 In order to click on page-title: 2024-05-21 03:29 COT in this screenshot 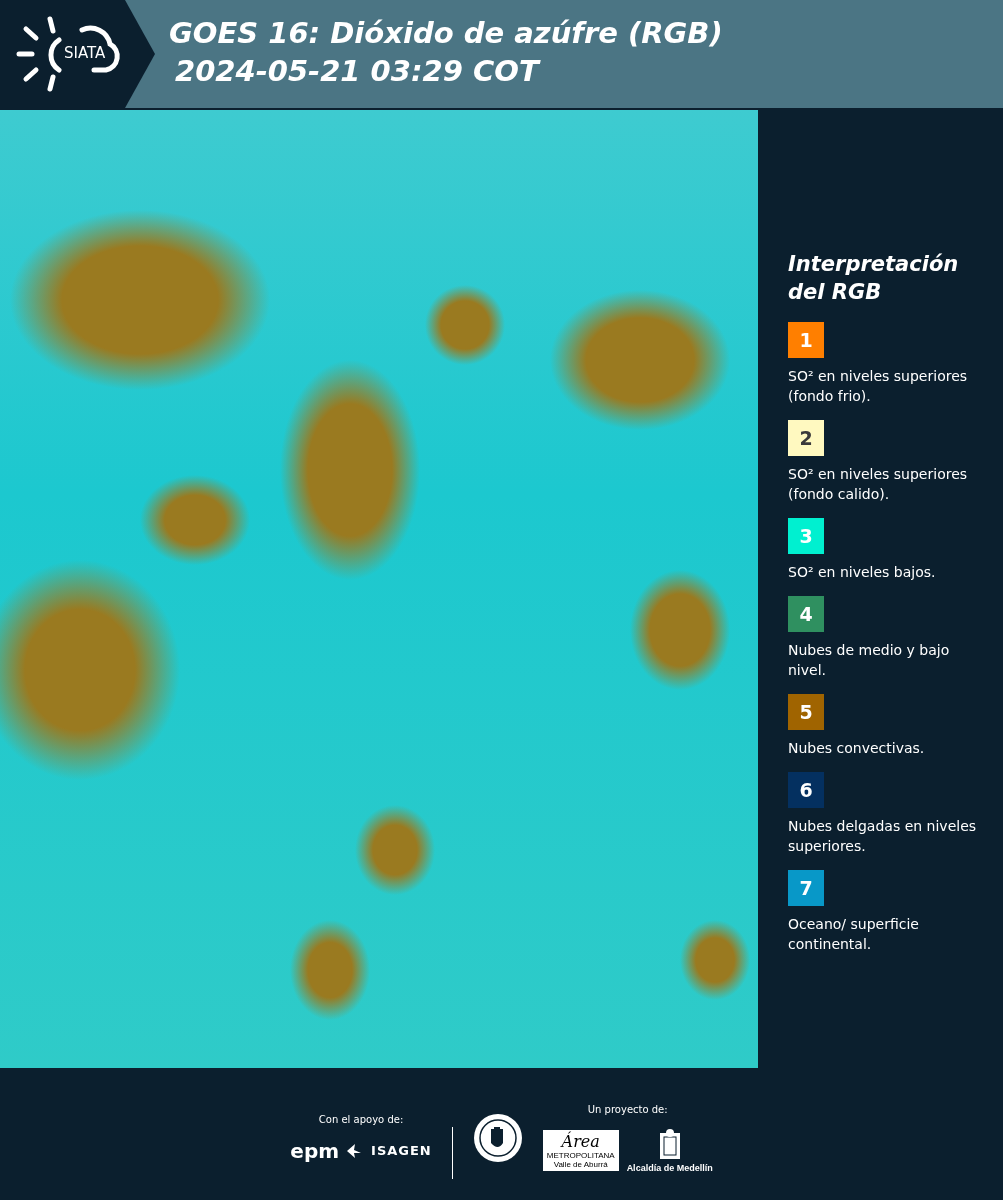, I will do `click(358, 71)`.